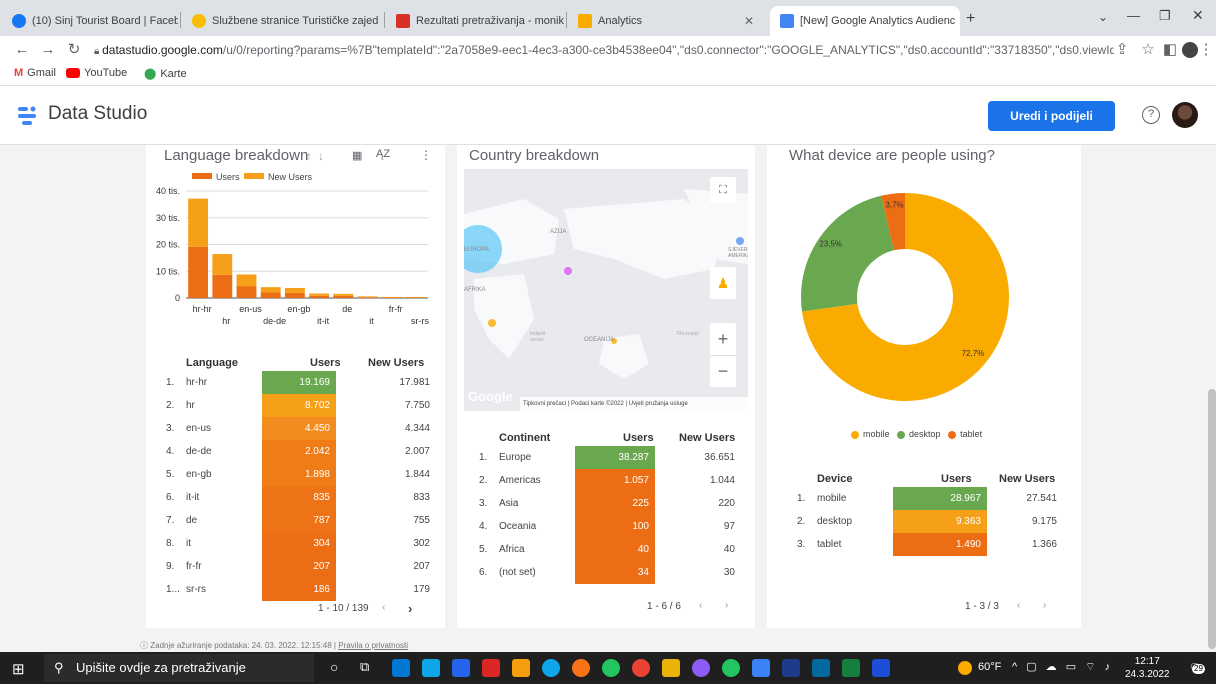 This screenshot has width=1216, height=684. What do you see at coordinates (821, 668) in the screenshot?
I see `outlook-app-icon` at bounding box center [821, 668].